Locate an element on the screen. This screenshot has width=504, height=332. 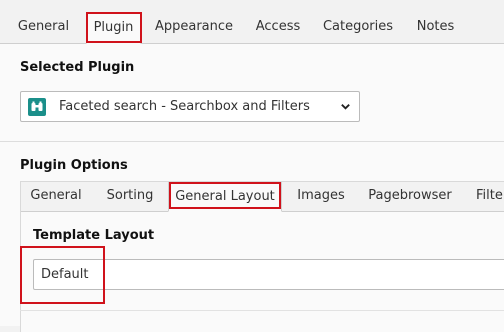
plugin-select: Faceted search - Searchbox and Filters is located at coordinates (190, 106).